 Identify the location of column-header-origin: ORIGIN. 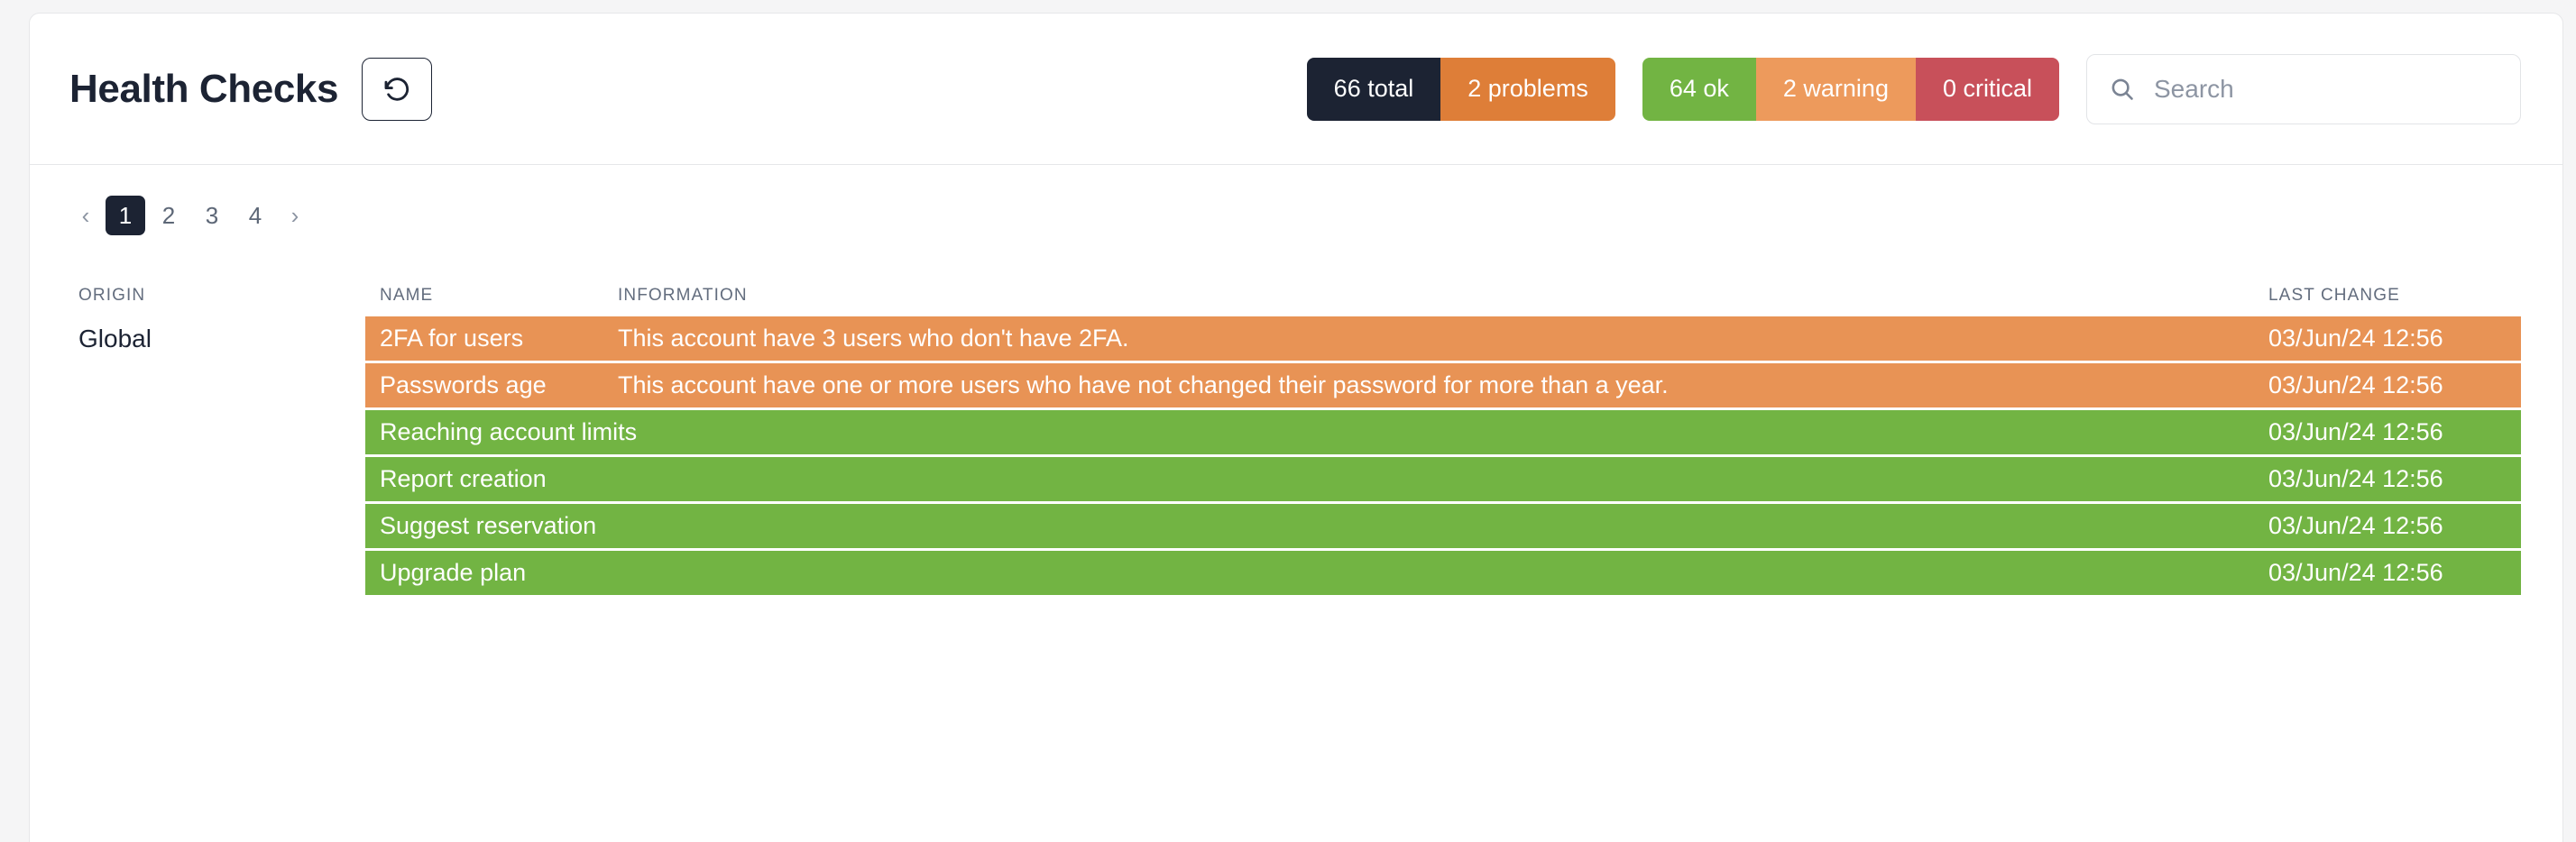
(112, 295).